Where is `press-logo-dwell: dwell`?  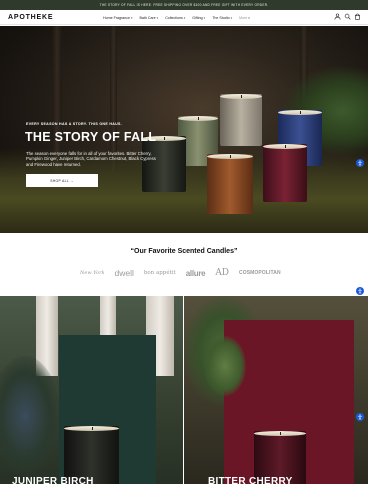
press-logo-dwell: dwell is located at coordinates (124, 273).